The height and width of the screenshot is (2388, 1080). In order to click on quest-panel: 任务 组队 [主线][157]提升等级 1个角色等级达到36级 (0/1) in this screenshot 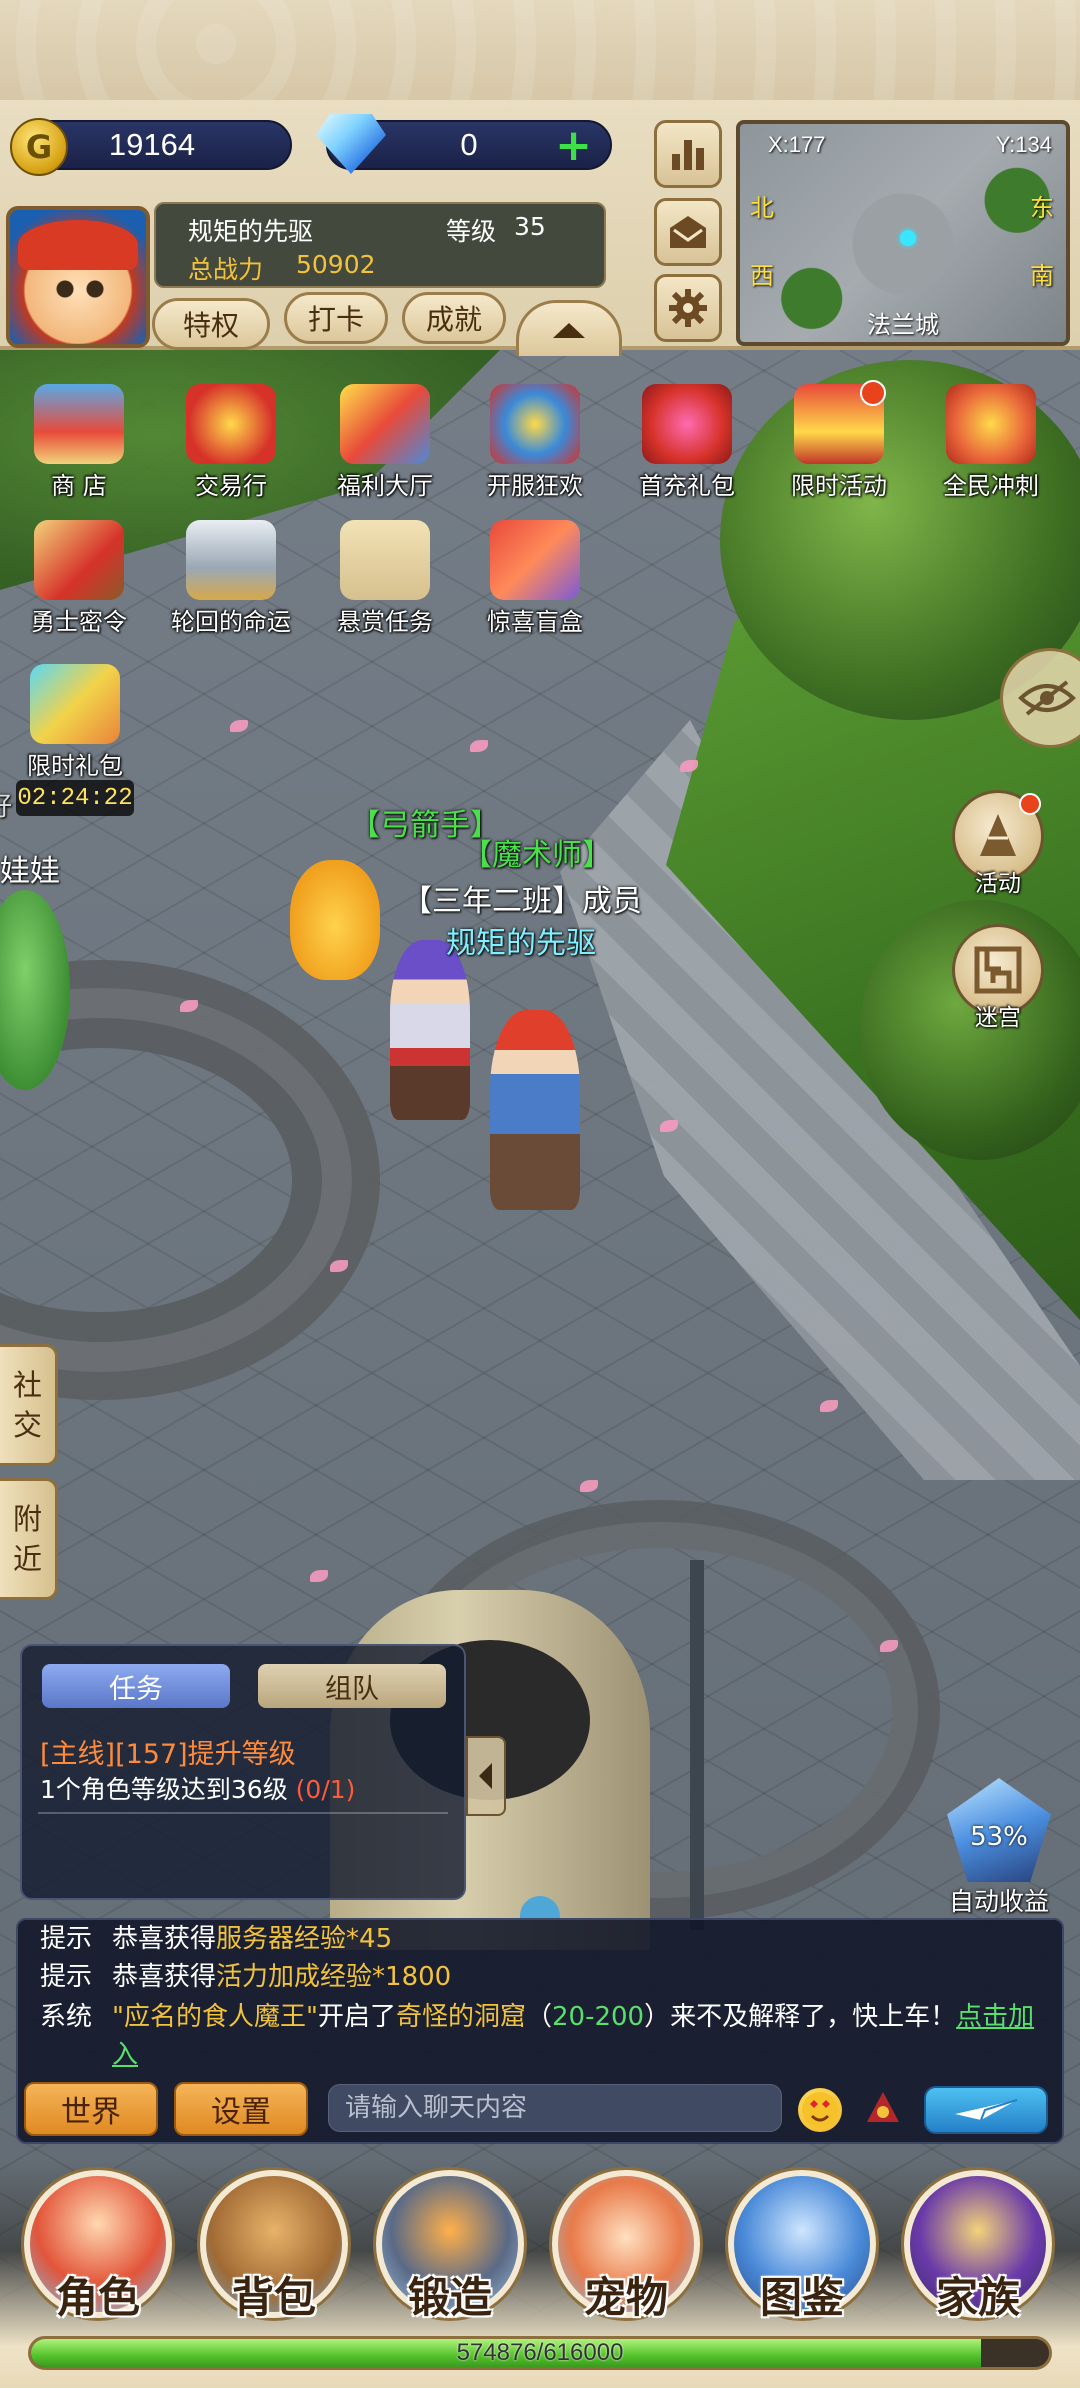, I will do `click(243, 1772)`.